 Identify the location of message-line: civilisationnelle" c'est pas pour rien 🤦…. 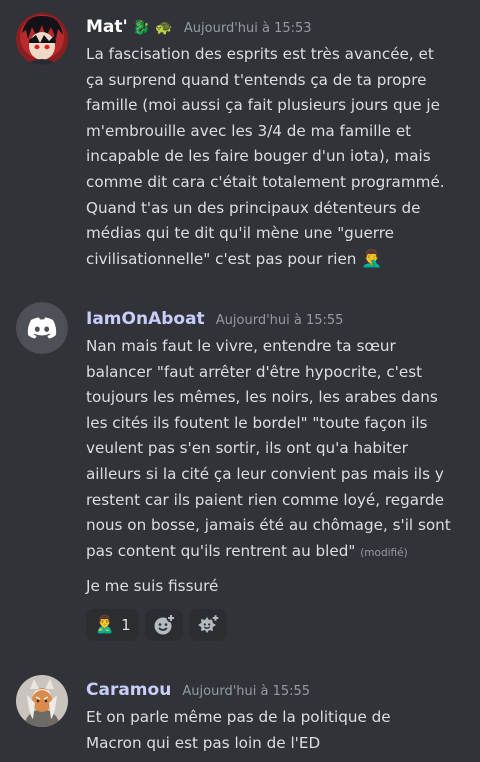
(277, 260).